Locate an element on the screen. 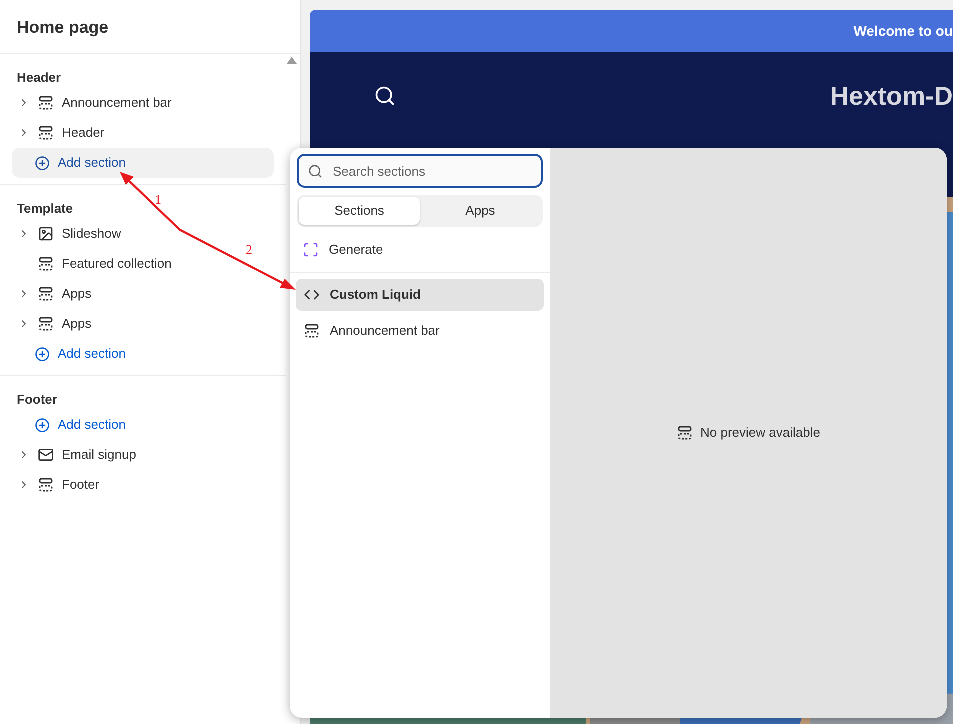 The image size is (953, 724). scroll-up-icon is located at coordinates (292, 60).